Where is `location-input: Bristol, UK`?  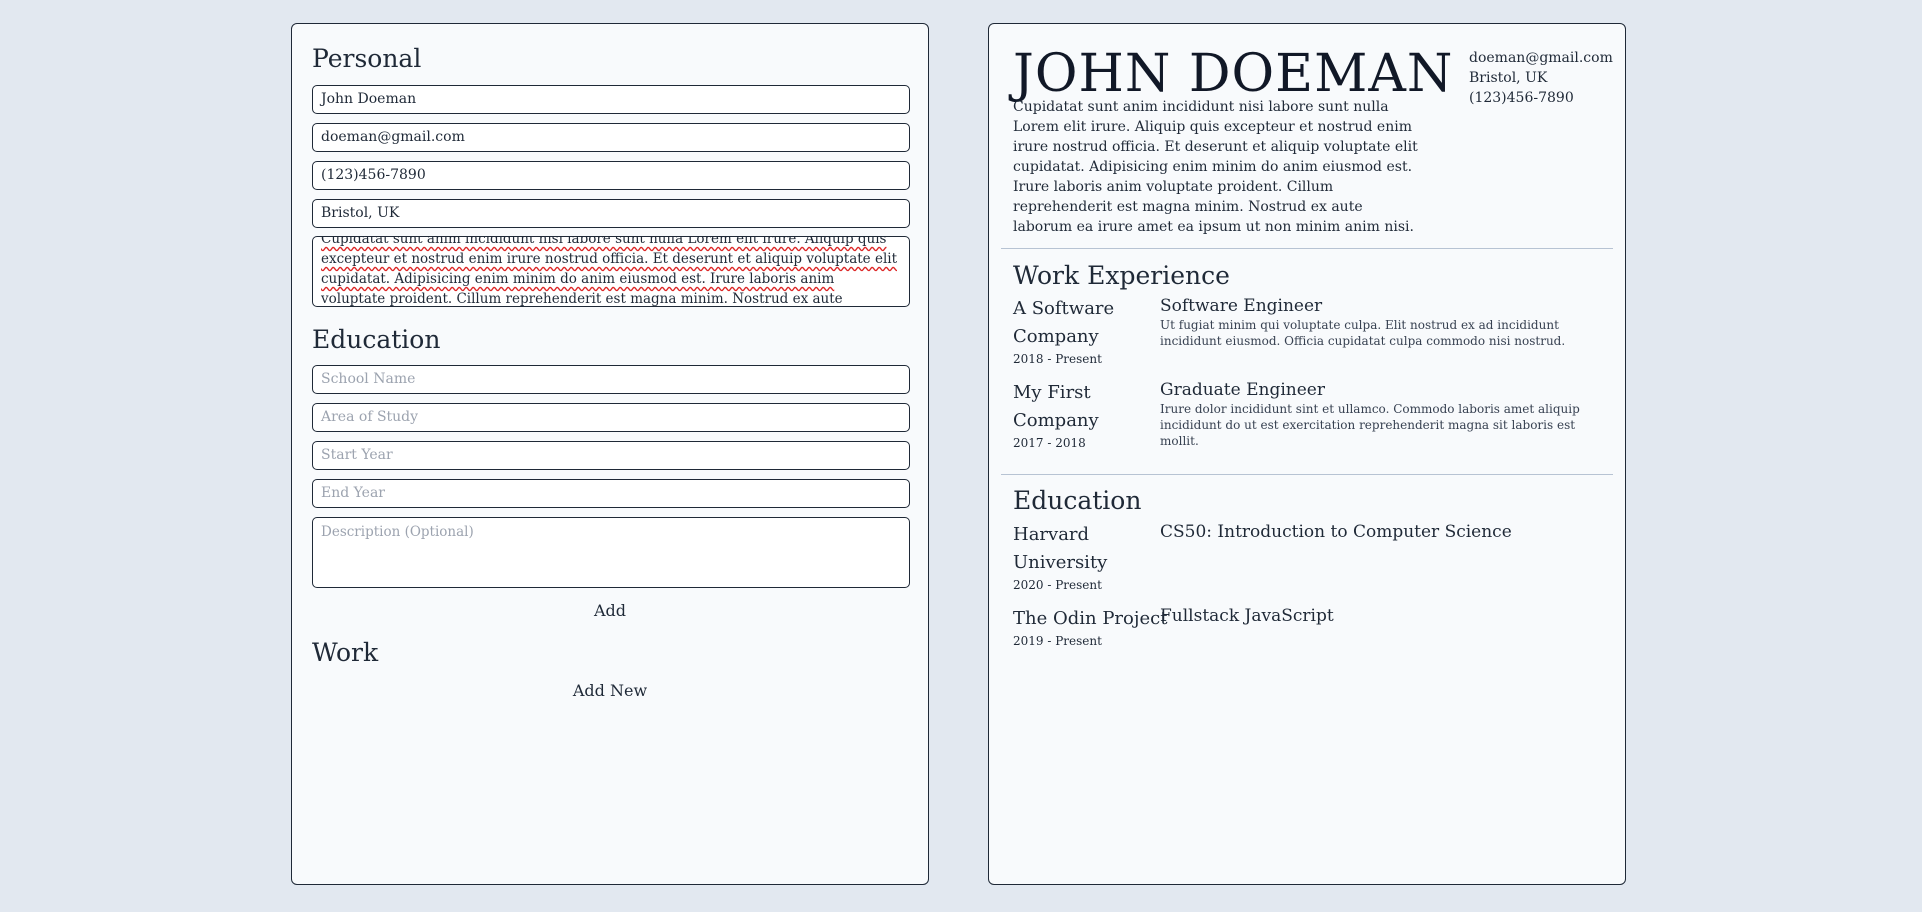
location-input: Bristol, UK is located at coordinates (611, 213).